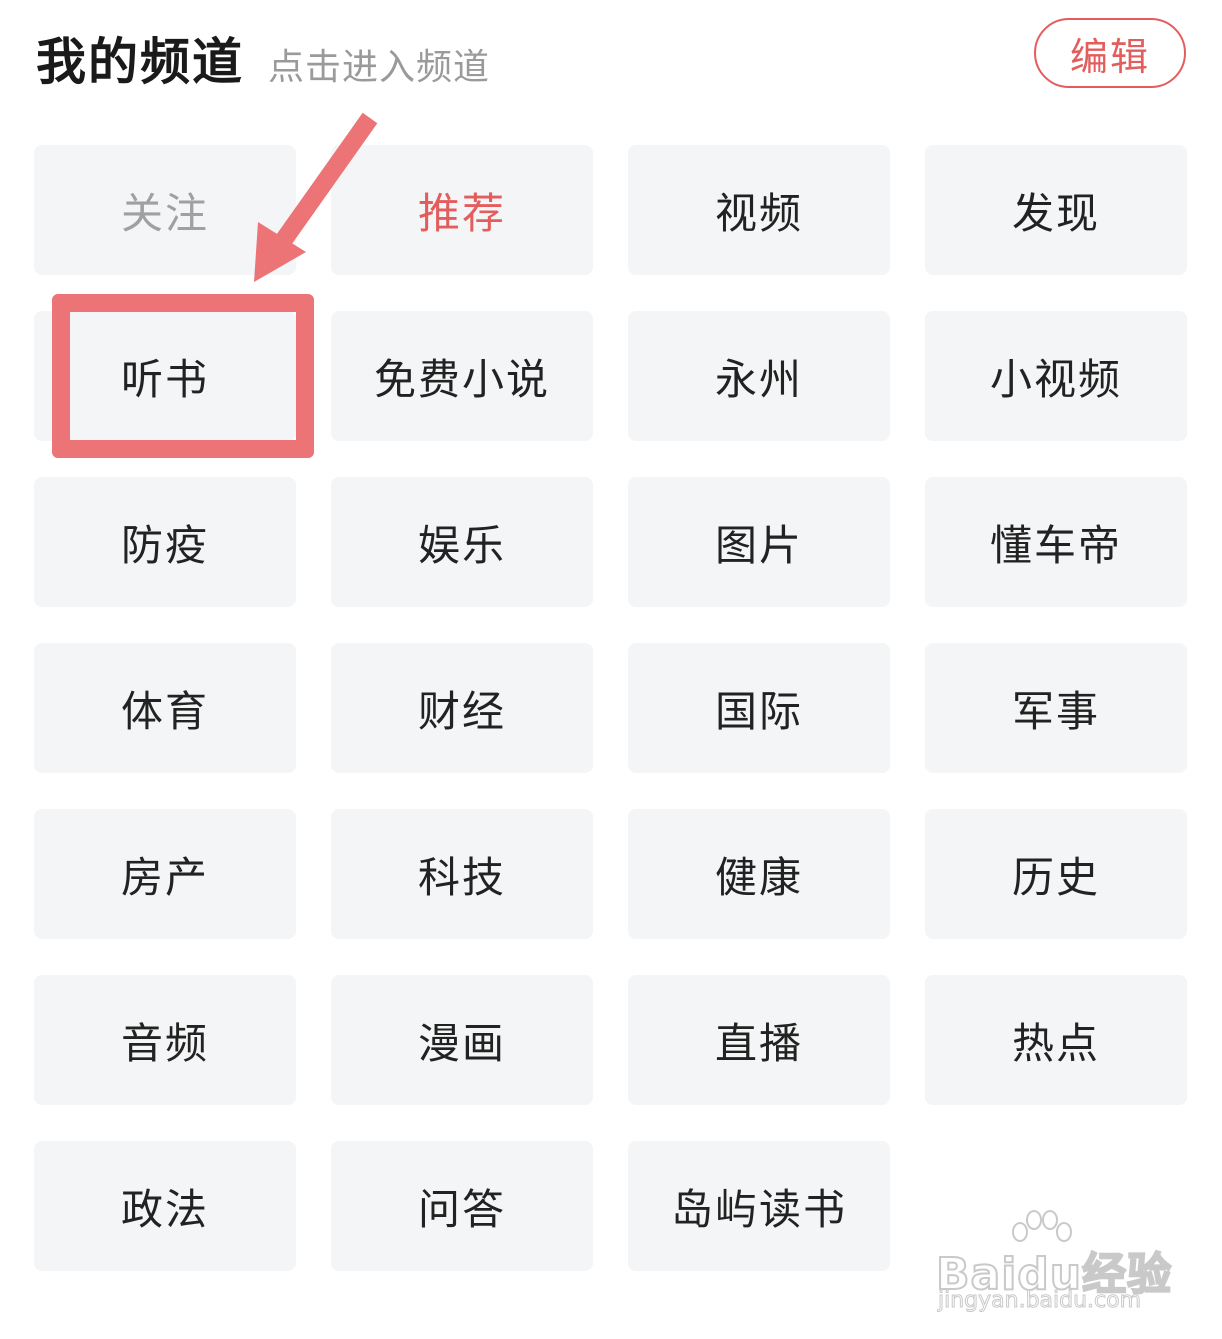 The height and width of the screenshot is (1339, 1222). I want to click on section-hint: 点击进入频道, so click(379, 67).